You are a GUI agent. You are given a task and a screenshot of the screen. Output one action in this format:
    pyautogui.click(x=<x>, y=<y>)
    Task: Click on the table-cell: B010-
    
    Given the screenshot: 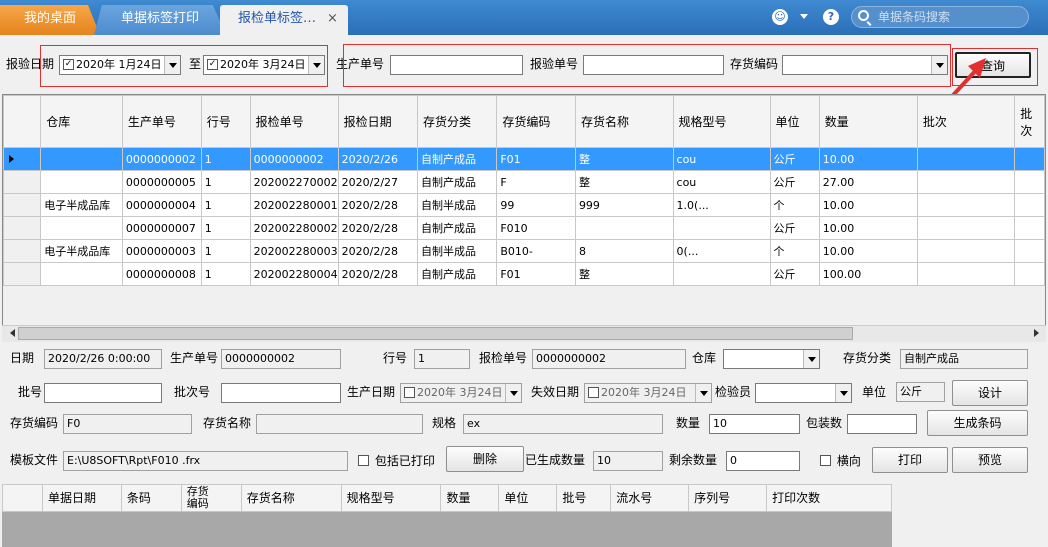 What is the action you would take?
    pyautogui.click(x=536, y=251)
    